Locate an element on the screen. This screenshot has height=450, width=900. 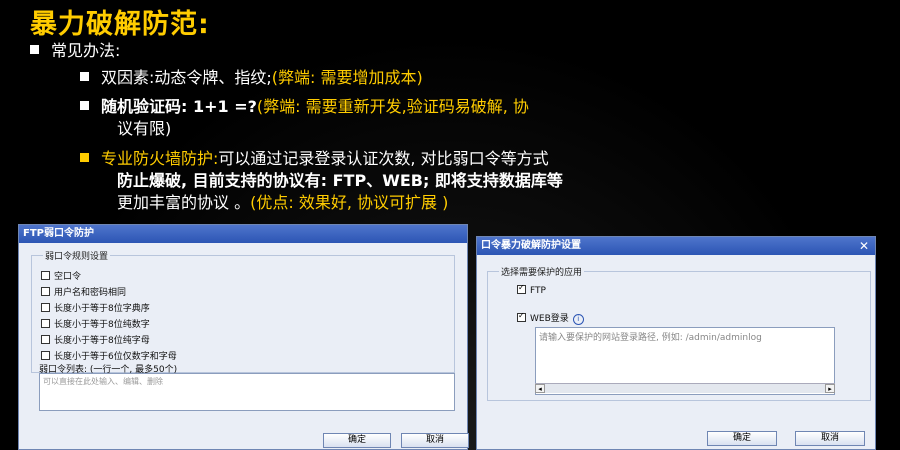
weak-password-list-textarea: 可以直接在此处输入、编辑、删除 is located at coordinates (247, 392).